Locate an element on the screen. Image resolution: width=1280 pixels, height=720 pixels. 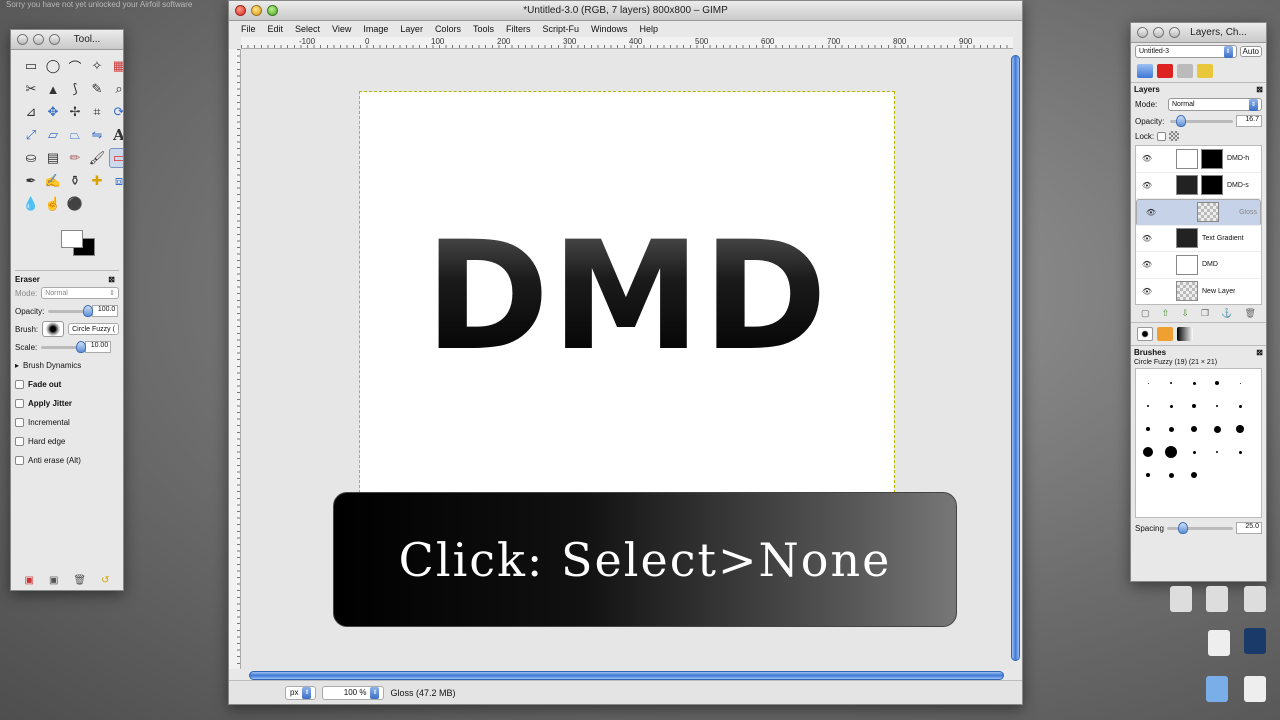
horizontal-ruler: -100 0 100 200 300 400 500 600 700 800 900 is located at coordinates (627, 43).